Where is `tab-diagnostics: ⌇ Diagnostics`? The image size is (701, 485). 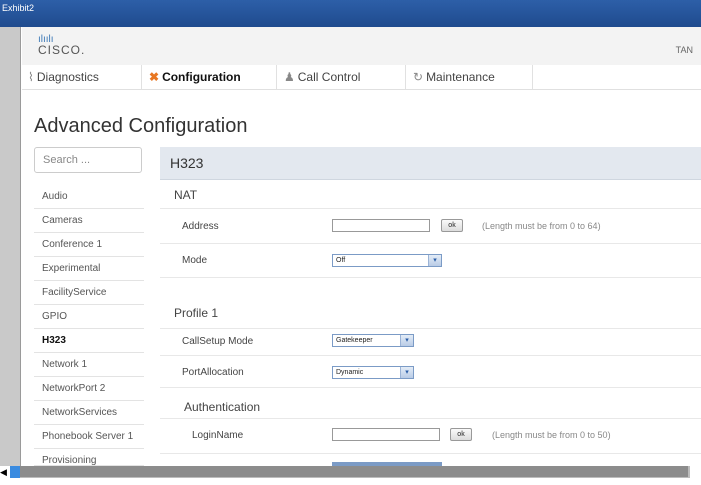
tab-diagnostics: ⌇ Diagnostics is located at coordinates (82, 77).